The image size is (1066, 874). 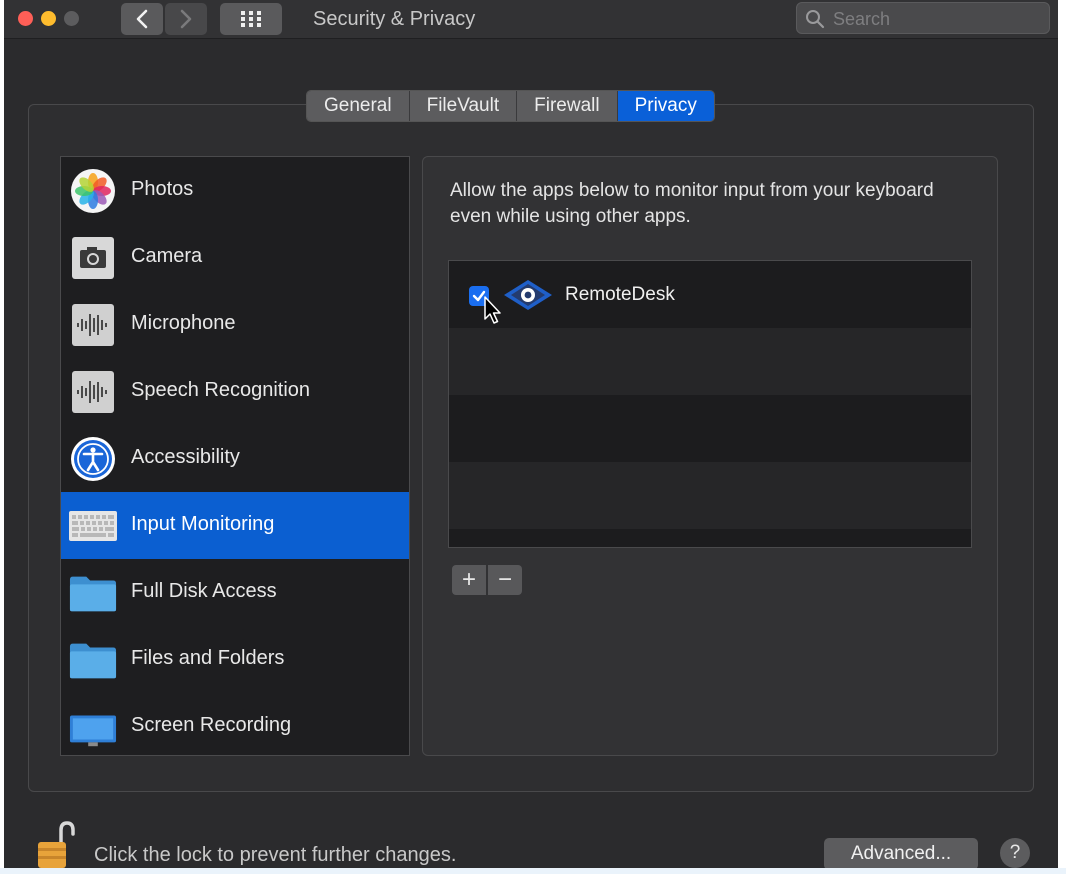 What do you see at coordinates (665, 106) in the screenshot?
I see `tab-privacy: Privacy` at bounding box center [665, 106].